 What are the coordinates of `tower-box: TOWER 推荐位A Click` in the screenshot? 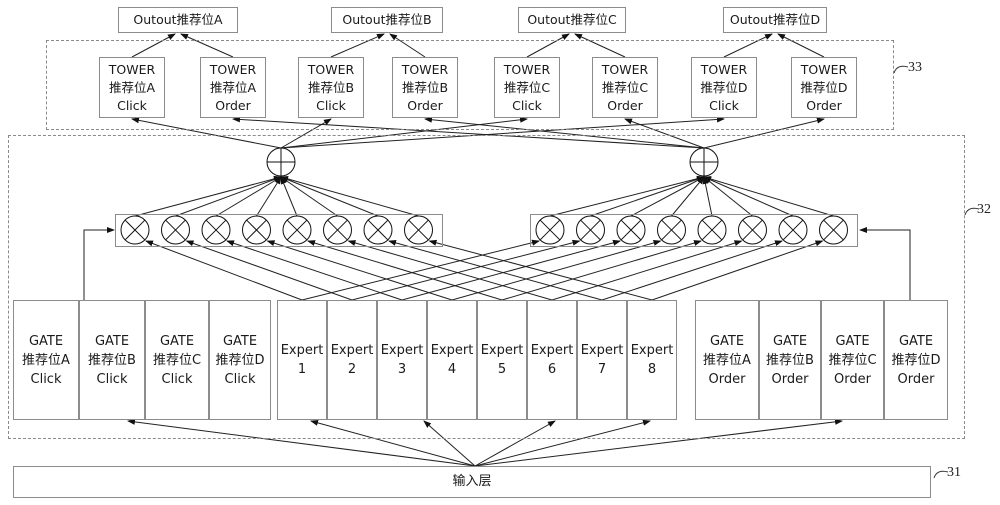 It's located at (132, 87).